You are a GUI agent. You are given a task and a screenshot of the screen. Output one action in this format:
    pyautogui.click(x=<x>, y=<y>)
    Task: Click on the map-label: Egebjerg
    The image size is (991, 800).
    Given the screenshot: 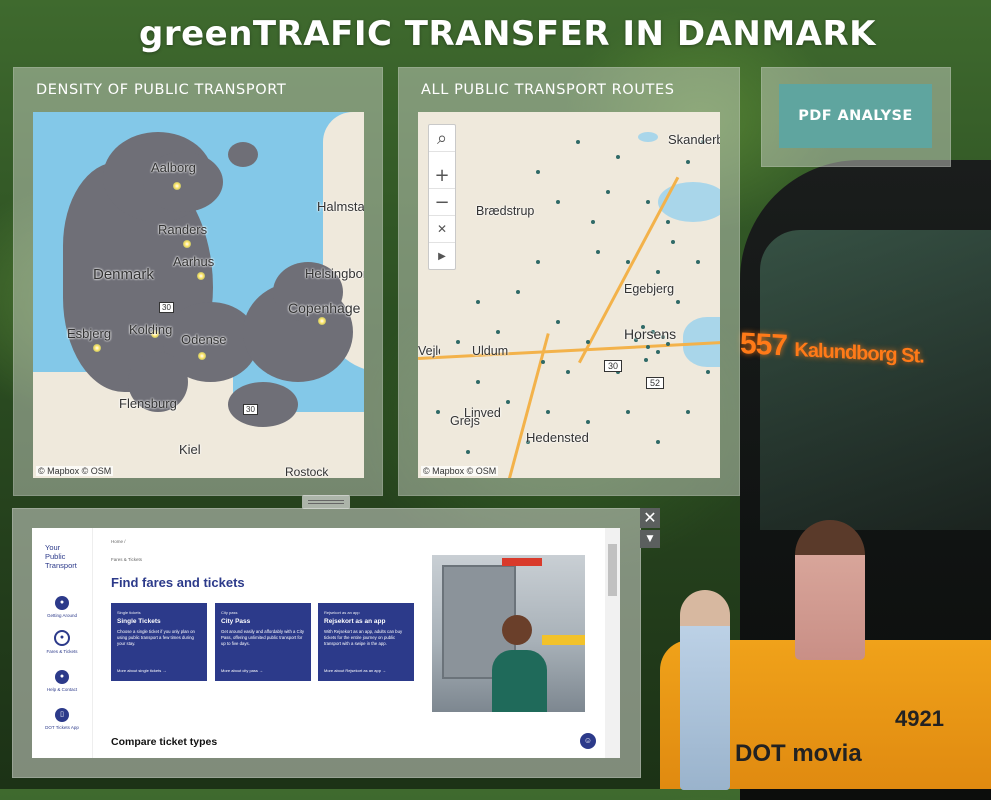 What is the action you would take?
    pyautogui.click(x=649, y=289)
    